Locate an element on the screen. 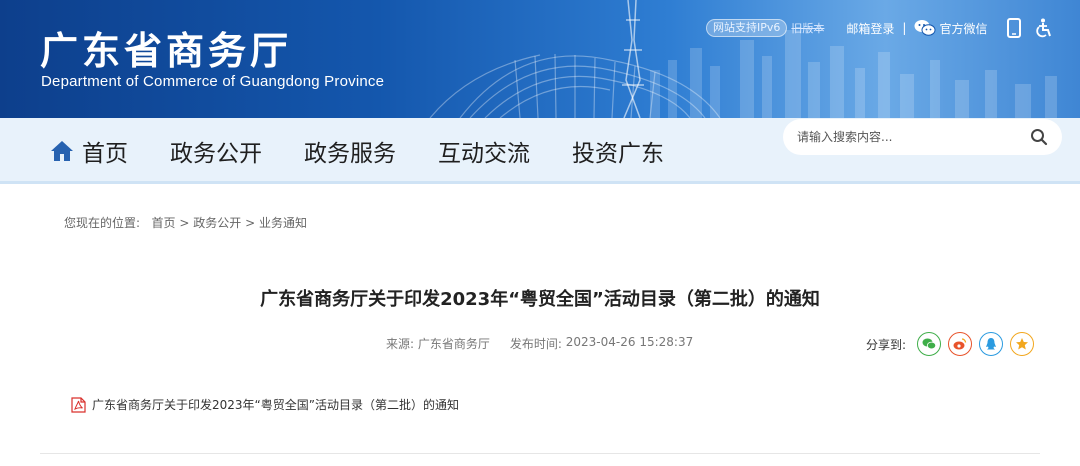  nav-item-government-affairs: 政务公开 is located at coordinates (216, 151).